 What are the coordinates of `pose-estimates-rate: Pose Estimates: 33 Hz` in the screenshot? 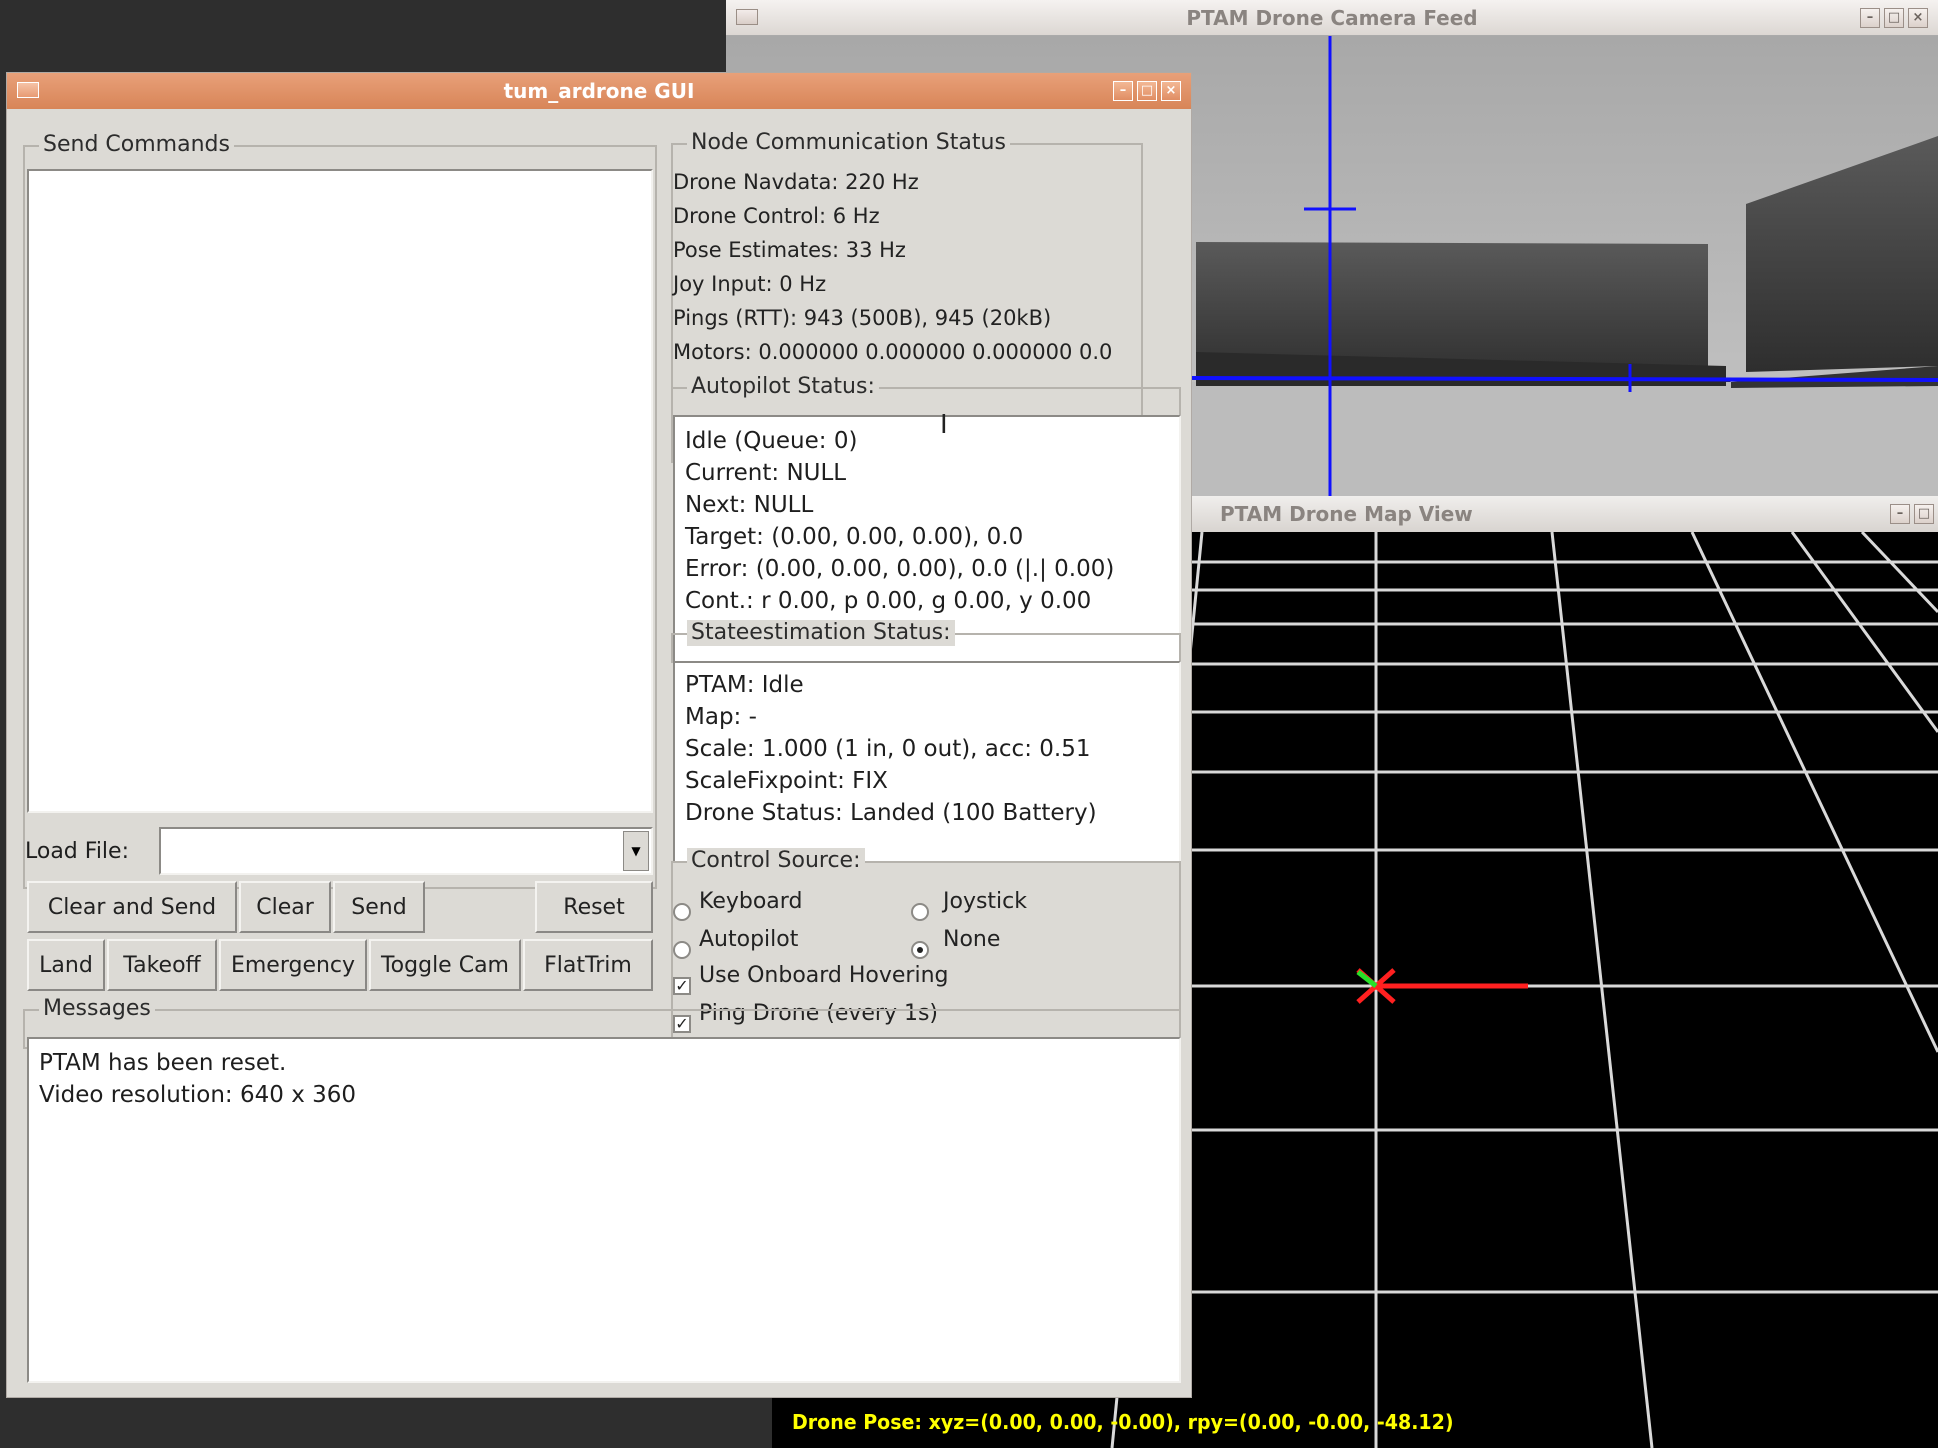 It's located at (789, 250).